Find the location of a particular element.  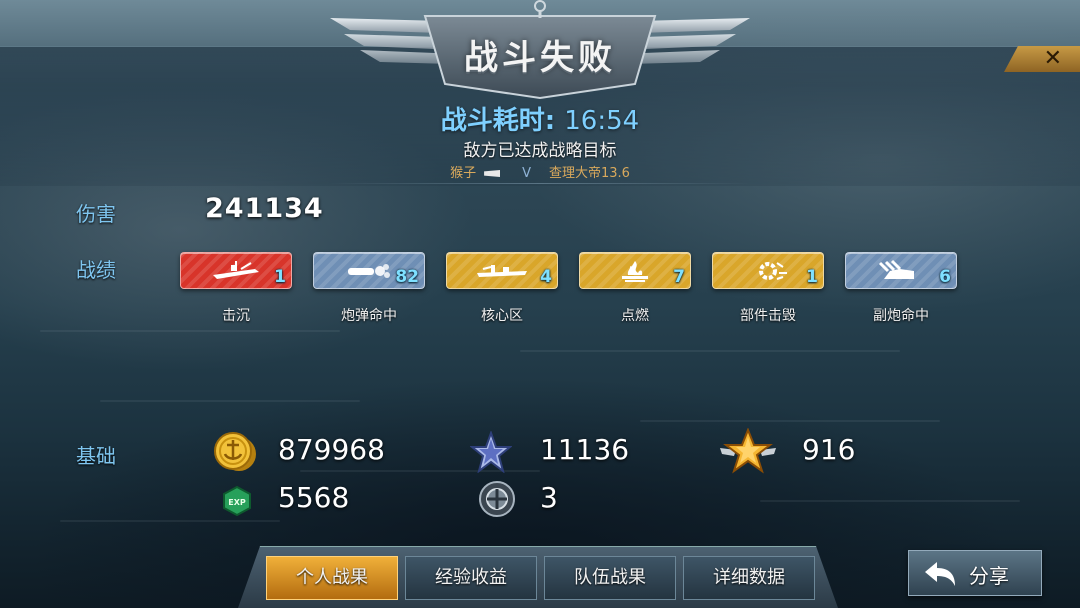

badge-label-shell-hit: 炮弹命中 is located at coordinates (369, 316).